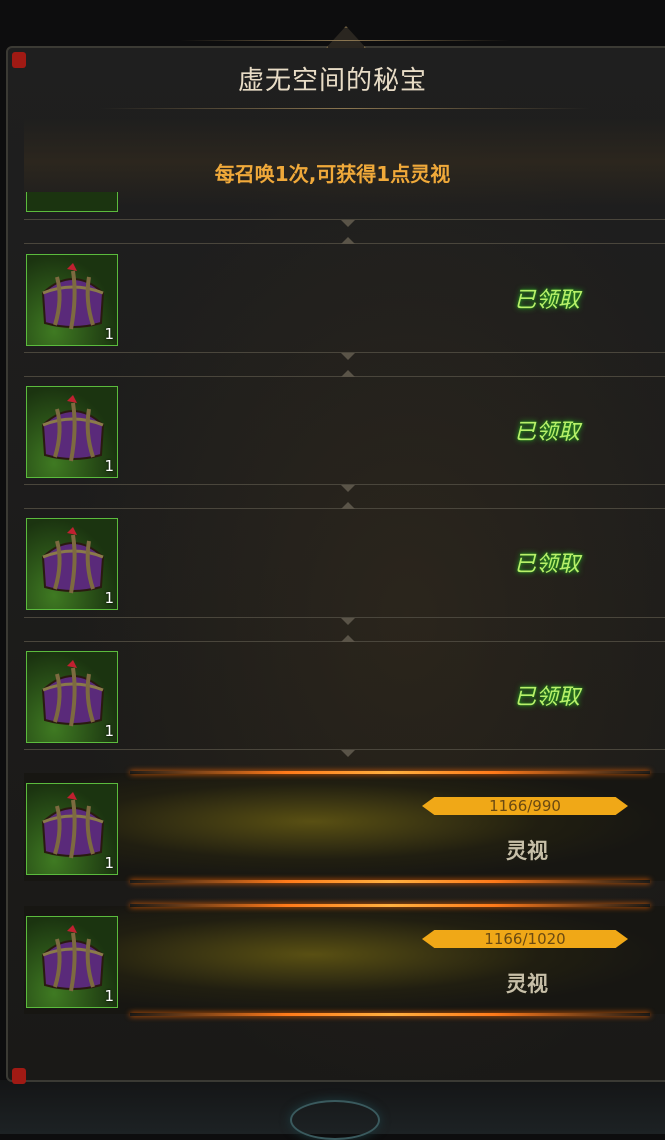 This screenshot has width=665, height=1140. I want to click on progress-bar: 1166/990, so click(525, 806).